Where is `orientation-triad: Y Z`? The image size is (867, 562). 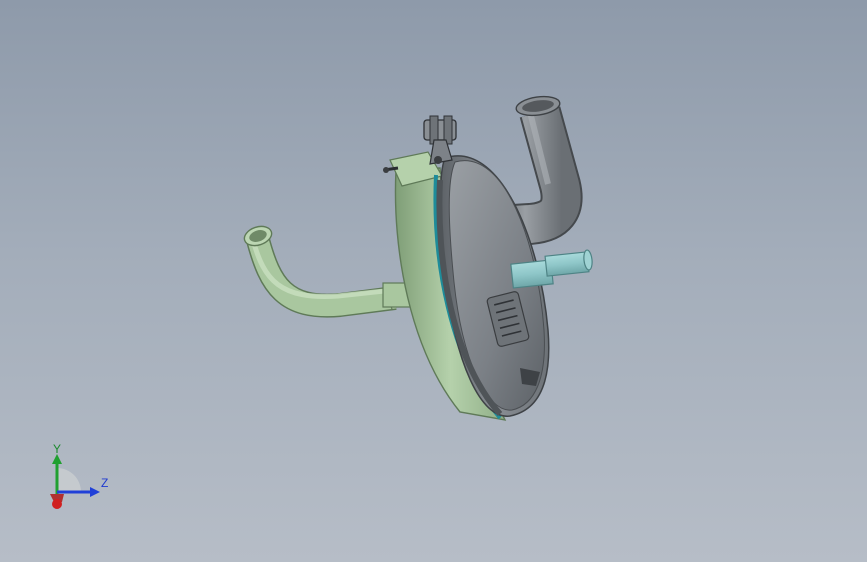
orientation-triad: Y Z is located at coordinates (80, 480).